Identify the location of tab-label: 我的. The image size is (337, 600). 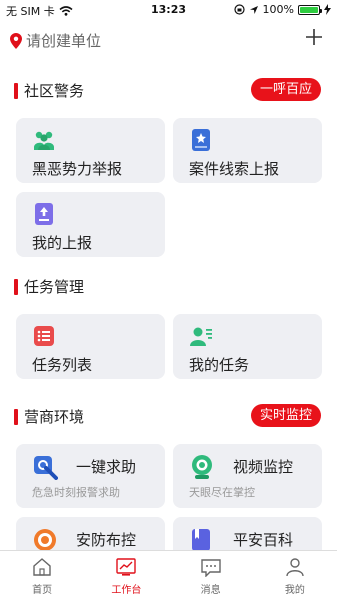
(294, 590).